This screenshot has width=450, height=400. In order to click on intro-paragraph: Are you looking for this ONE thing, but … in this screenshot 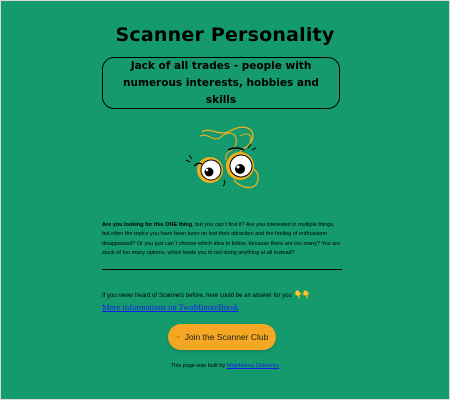, I will do `click(222, 240)`.